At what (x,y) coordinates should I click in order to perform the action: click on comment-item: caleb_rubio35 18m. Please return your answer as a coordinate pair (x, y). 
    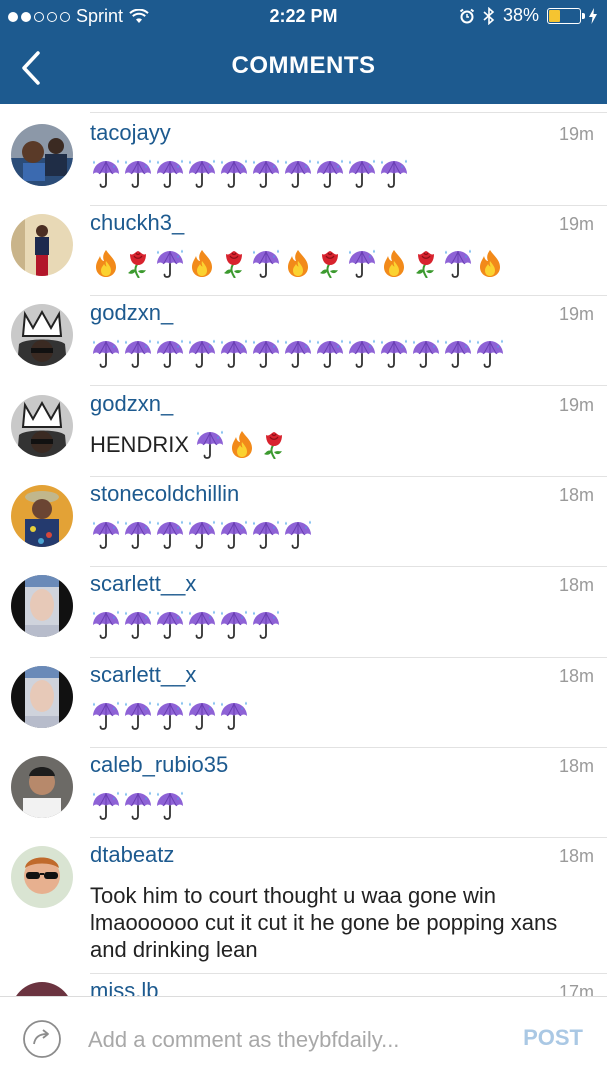
    Looking at the image, I should click on (303, 793).